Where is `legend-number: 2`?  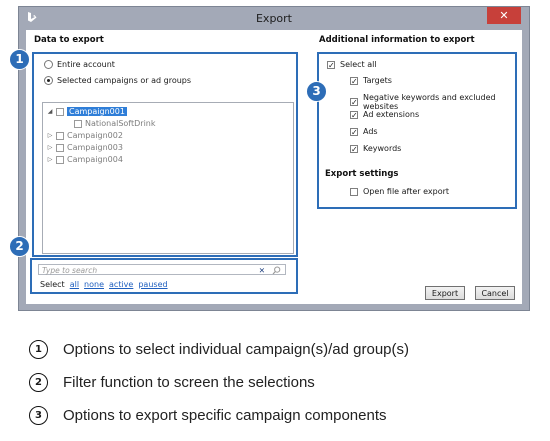
legend-number: 2 is located at coordinates (38, 382).